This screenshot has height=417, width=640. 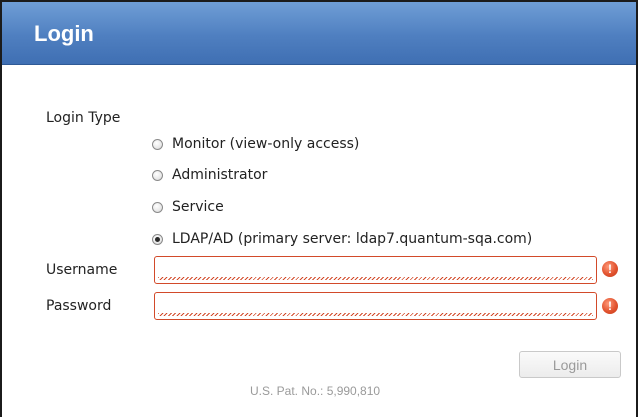 I want to click on patent-notice: U.S. Pat. No.: 5,990,810, so click(x=315, y=391).